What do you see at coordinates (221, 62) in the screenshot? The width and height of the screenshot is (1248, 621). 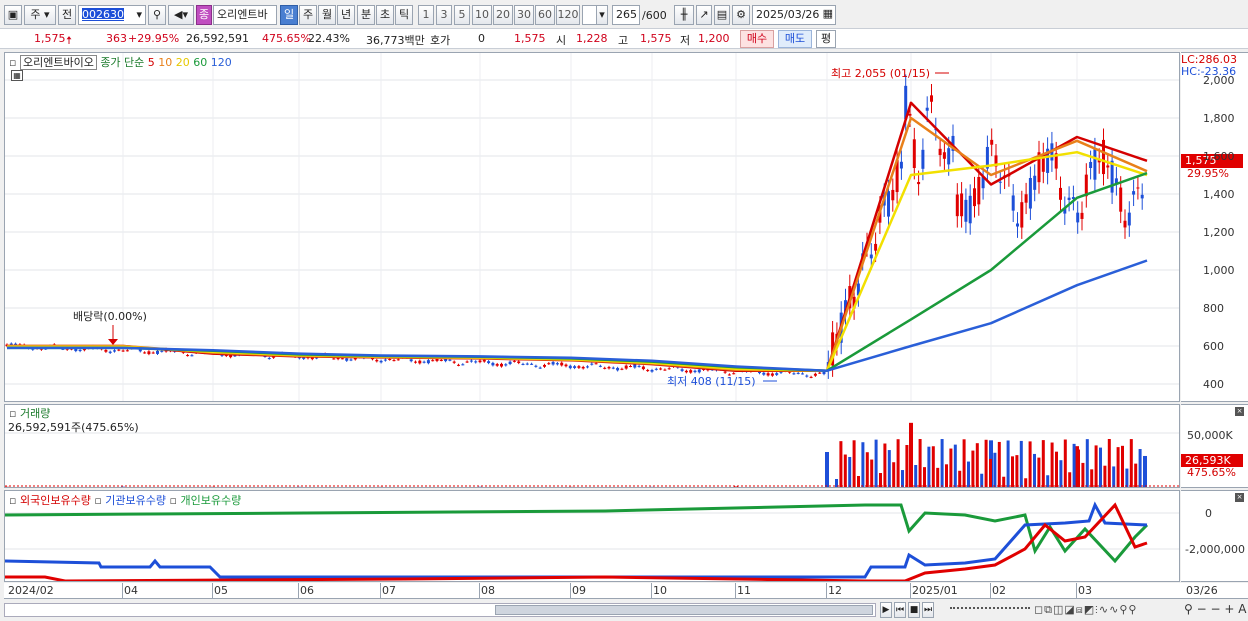 I see `ma-120-label: 120` at bounding box center [221, 62].